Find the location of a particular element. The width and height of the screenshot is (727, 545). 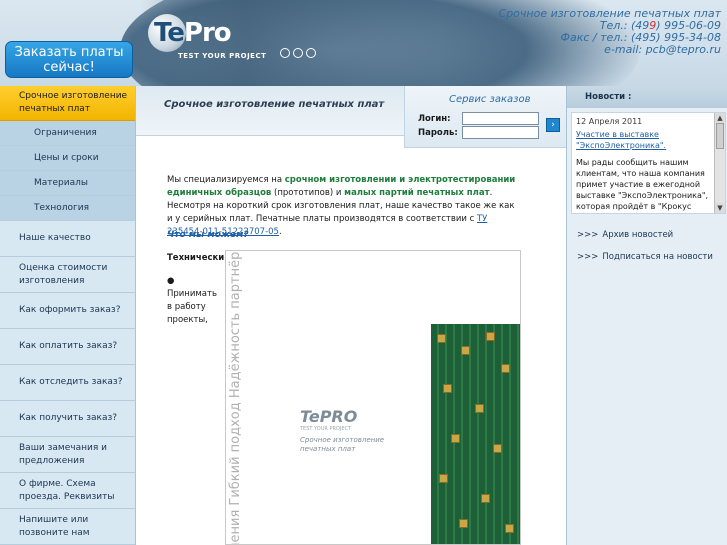

scroll-thumb is located at coordinates (720, 136).